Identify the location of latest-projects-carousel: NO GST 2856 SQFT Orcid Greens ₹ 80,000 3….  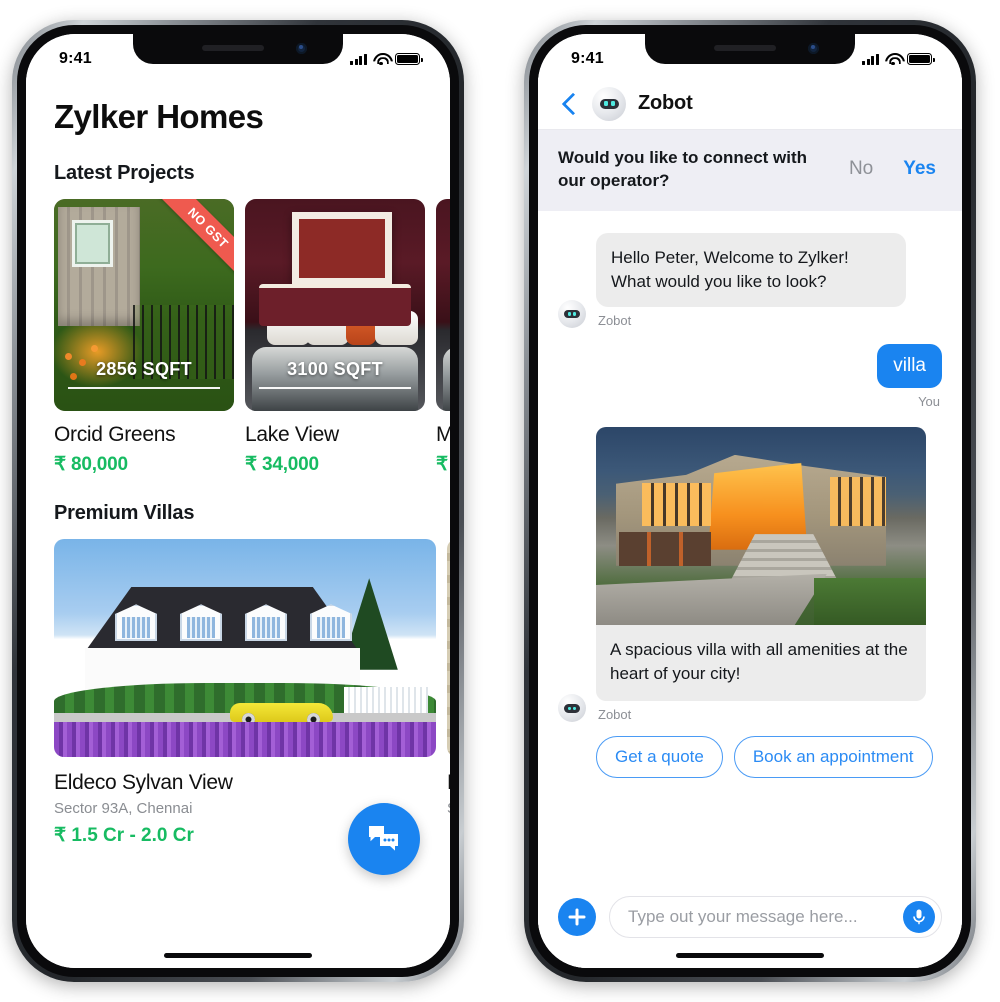
(238, 337).